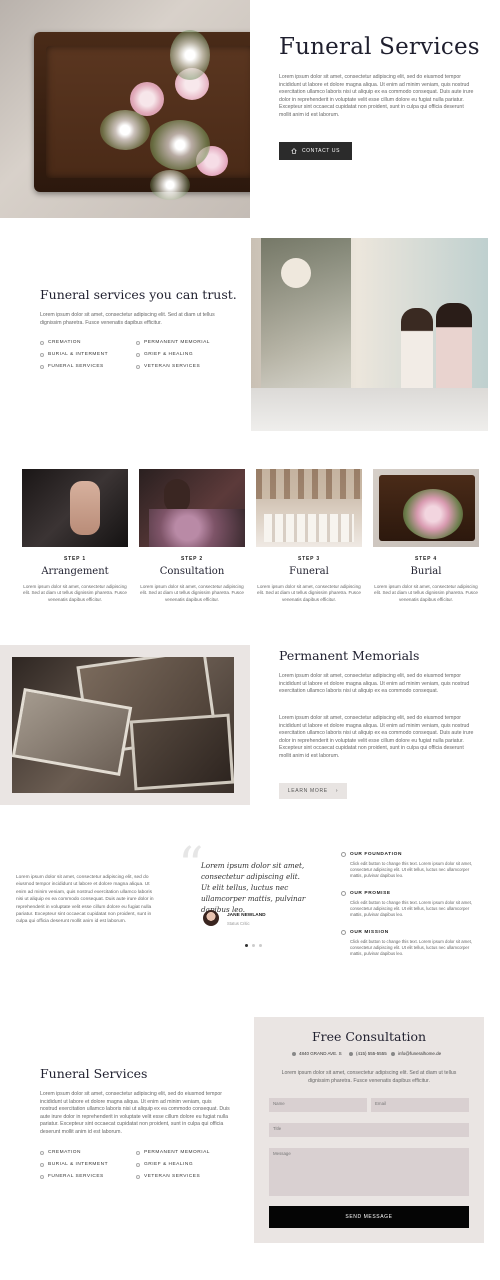 This screenshot has height=1280, width=500. I want to click on quote-icon: “, so click(191, 865).